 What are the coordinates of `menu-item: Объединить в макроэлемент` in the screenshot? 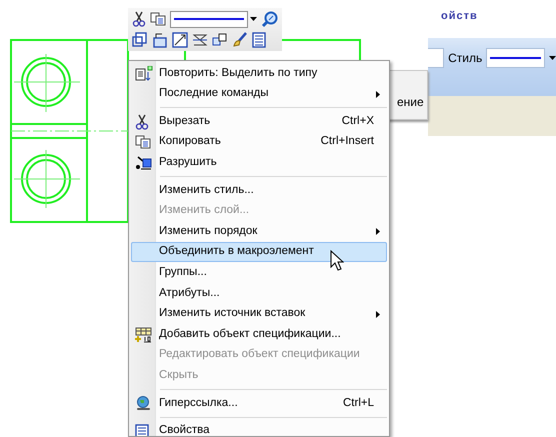 It's located at (259, 252).